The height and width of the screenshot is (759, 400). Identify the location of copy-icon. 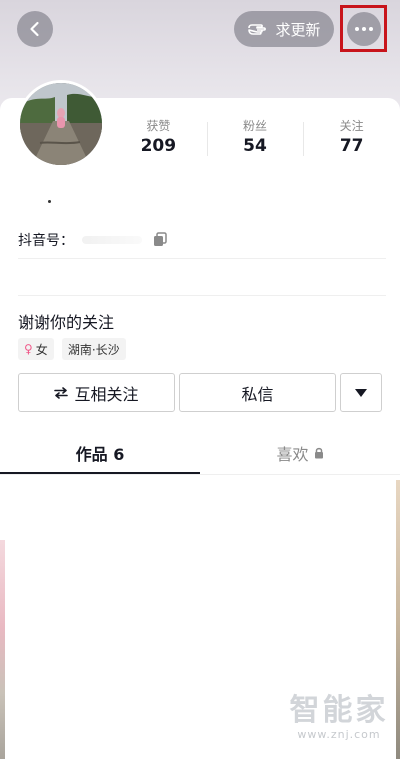
(160, 239).